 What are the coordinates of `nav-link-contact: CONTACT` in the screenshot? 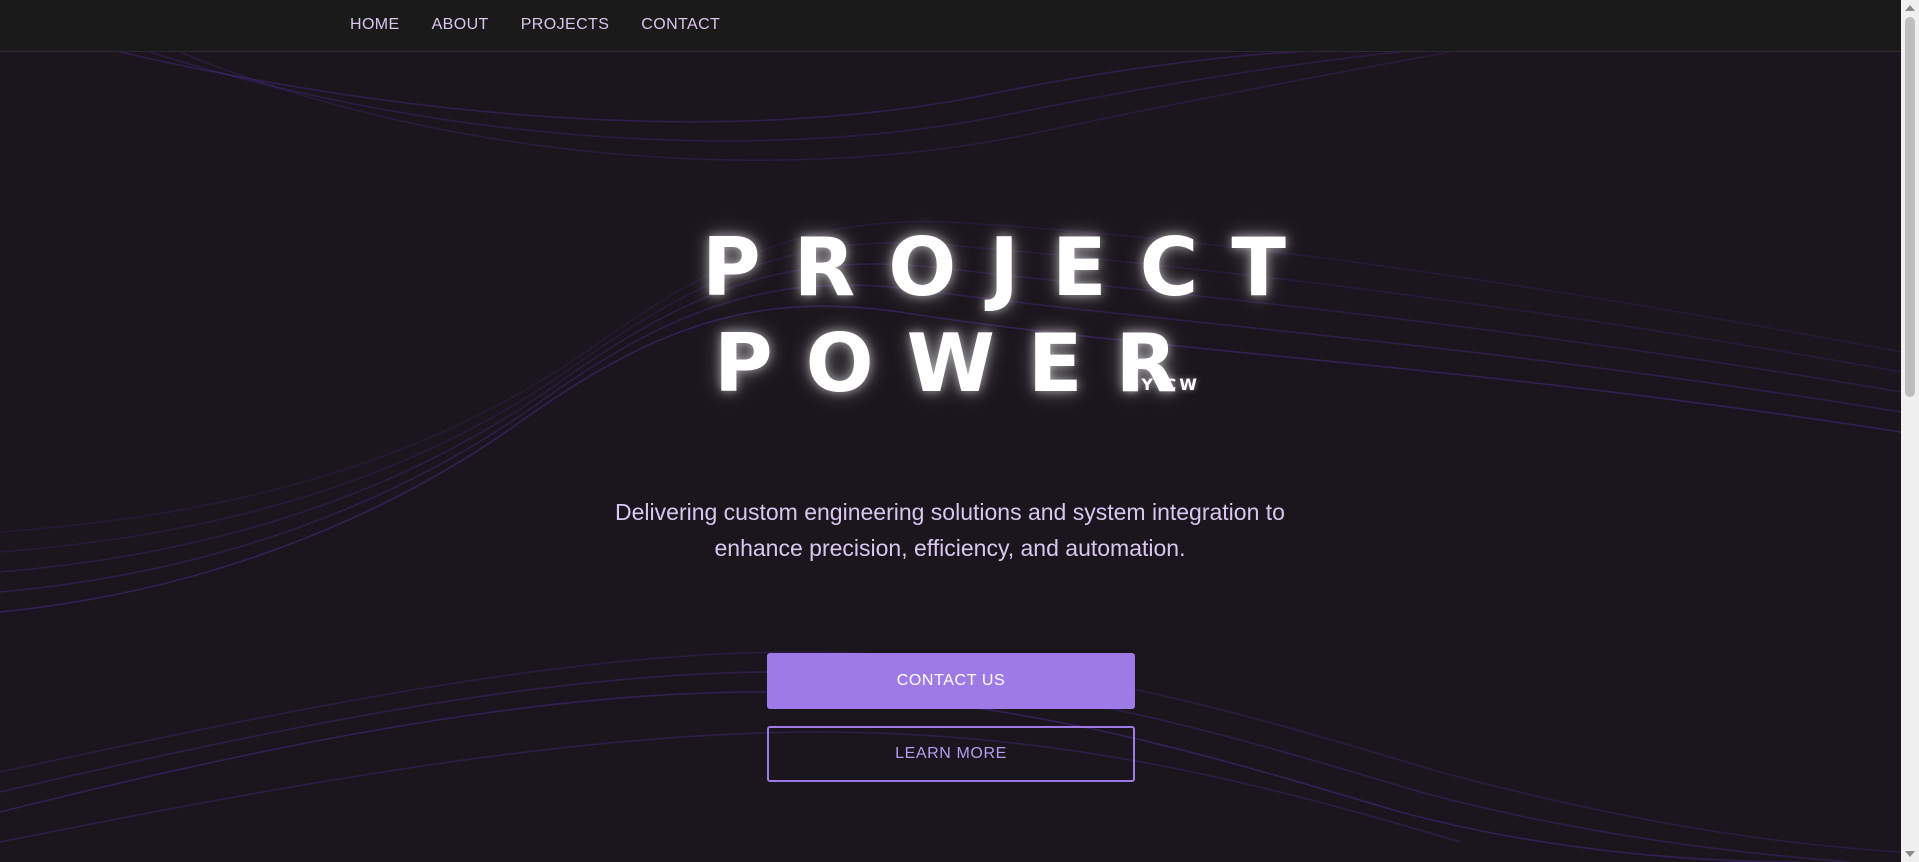 It's located at (680, 25).